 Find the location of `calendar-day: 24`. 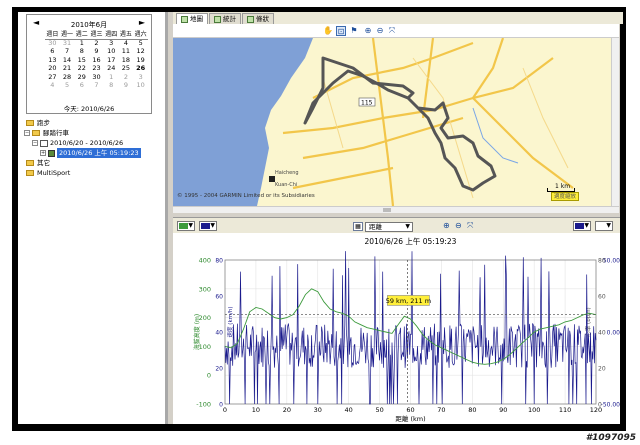

calendar-day: 24 is located at coordinates (111, 68).